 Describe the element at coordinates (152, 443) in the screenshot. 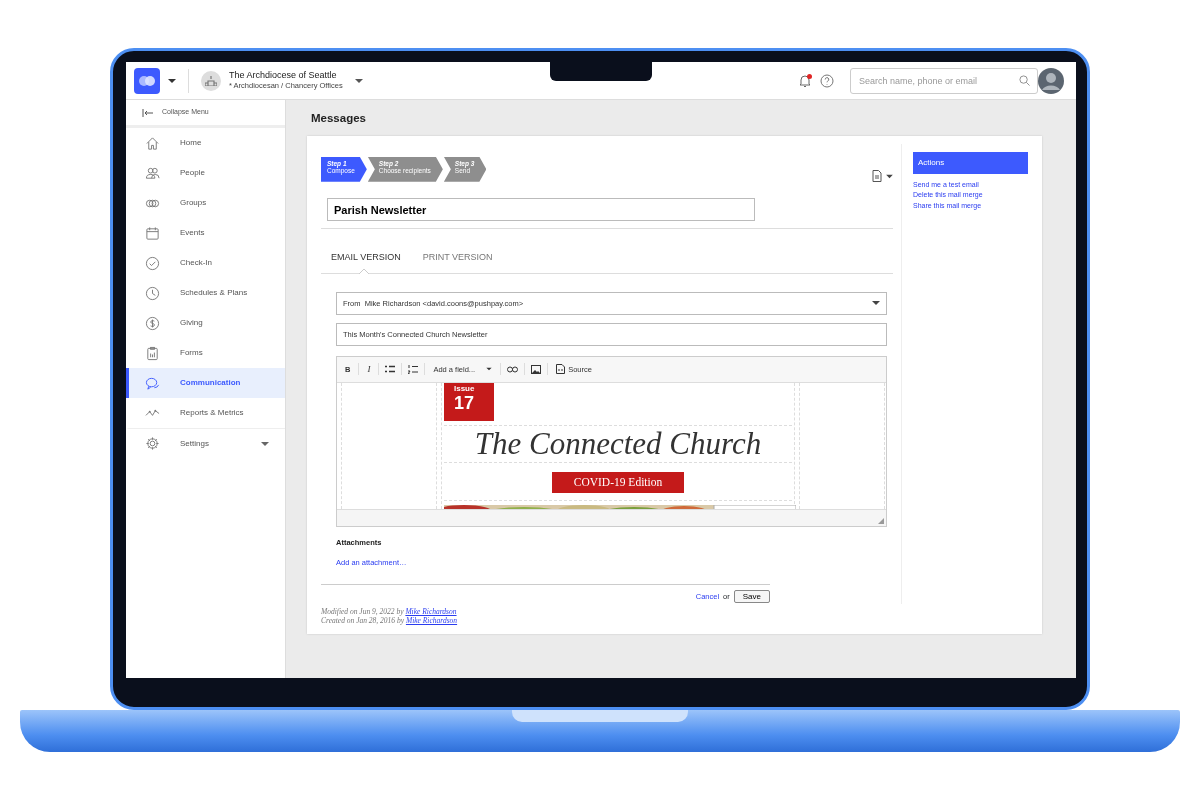

I see `gear-icon` at that location.